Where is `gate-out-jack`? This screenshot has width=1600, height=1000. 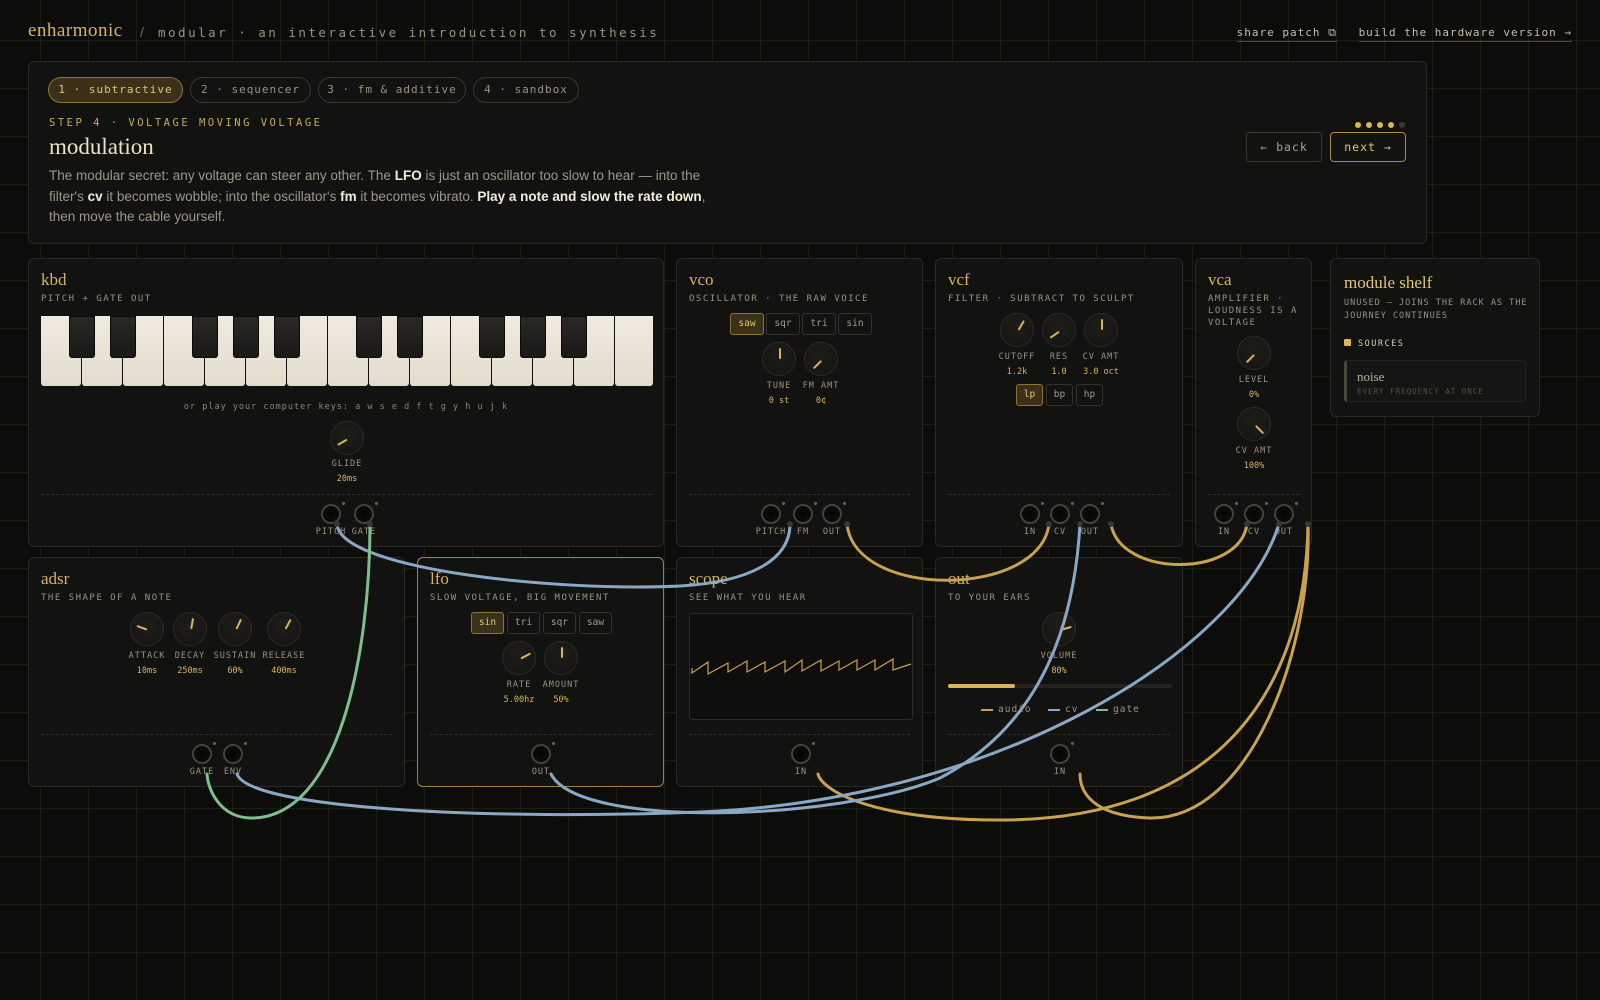
gate-out-jack is located at coordinates (366, 513).